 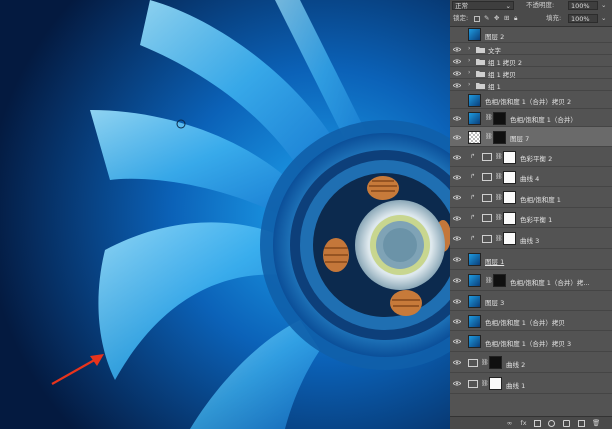 I want to click on layer-name: 组 1 拷贝, so click(x=502, y=75).